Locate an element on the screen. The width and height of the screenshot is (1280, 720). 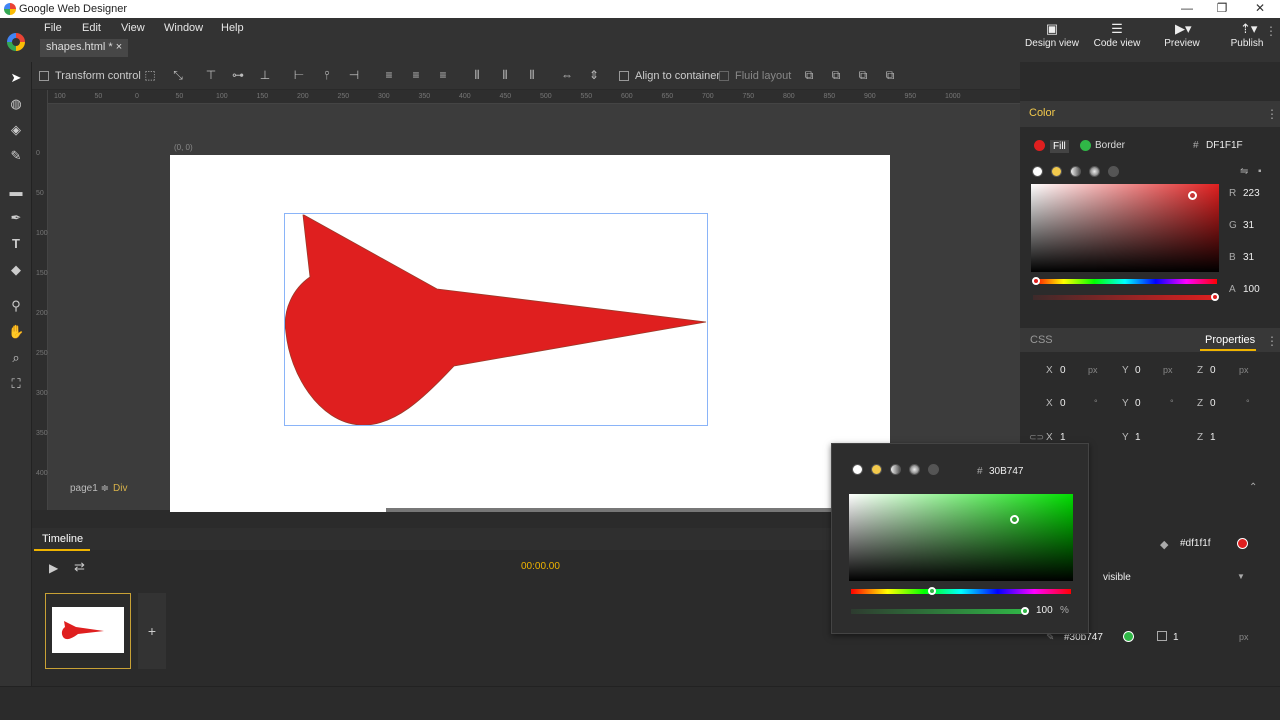
align-top-icon: ⊤ is located at coordinates (211, 75).